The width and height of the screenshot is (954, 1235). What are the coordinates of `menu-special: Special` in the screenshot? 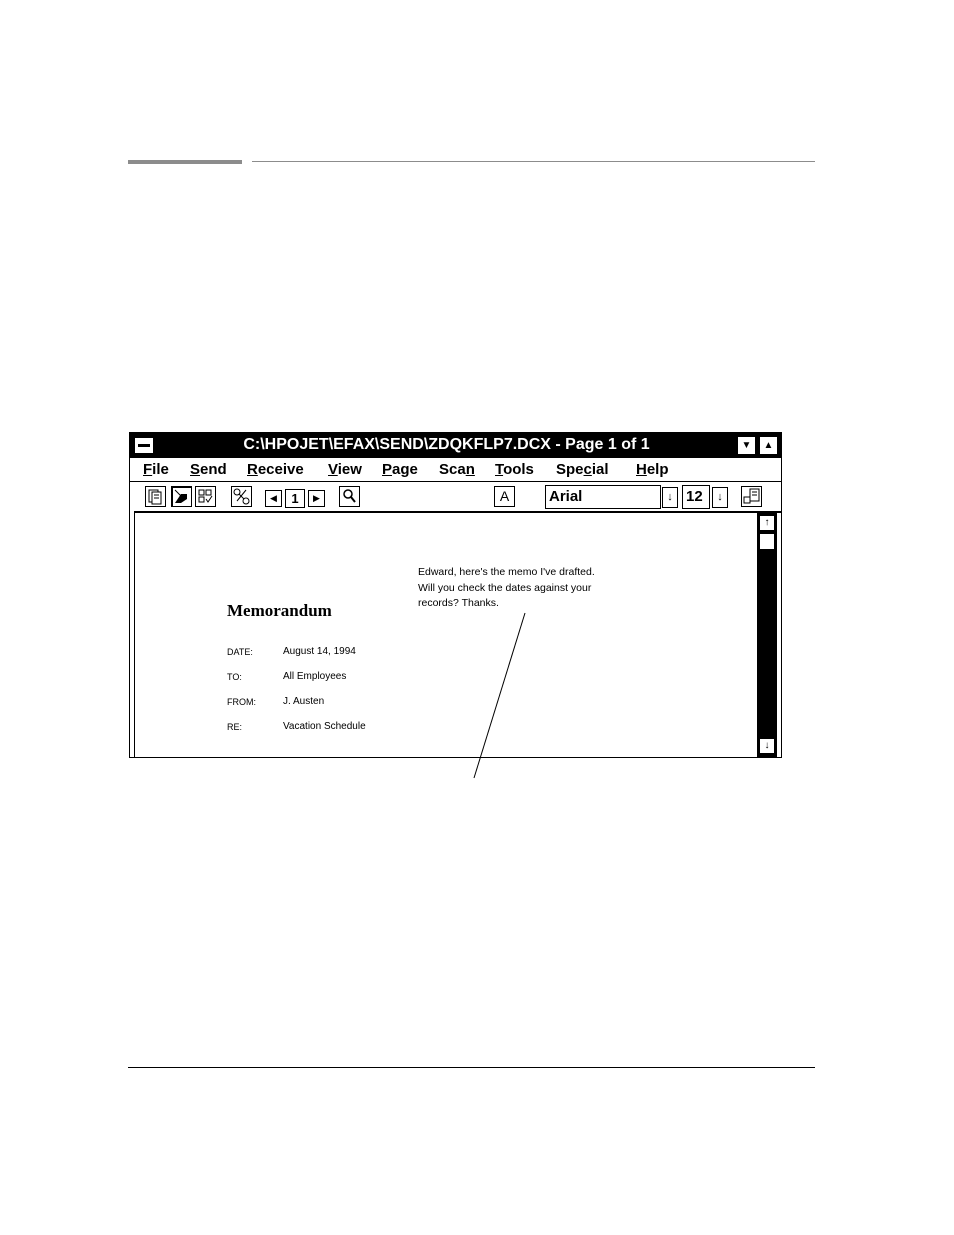 It's located at (582, 469).